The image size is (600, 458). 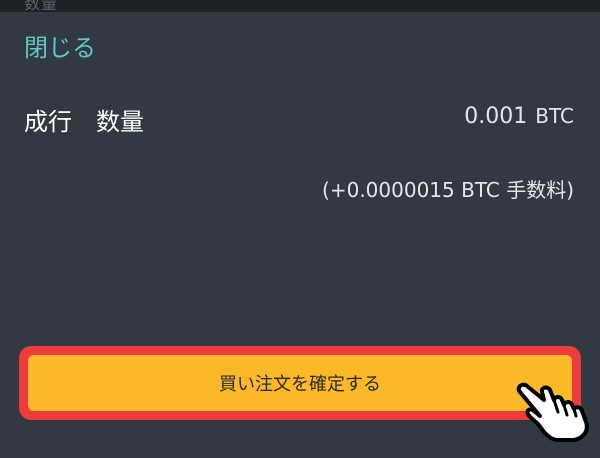 What do you see at coordinates (496, 116) in the screenshot?
I see `quantity-number: 0.001` at bounding box center [496, 116].